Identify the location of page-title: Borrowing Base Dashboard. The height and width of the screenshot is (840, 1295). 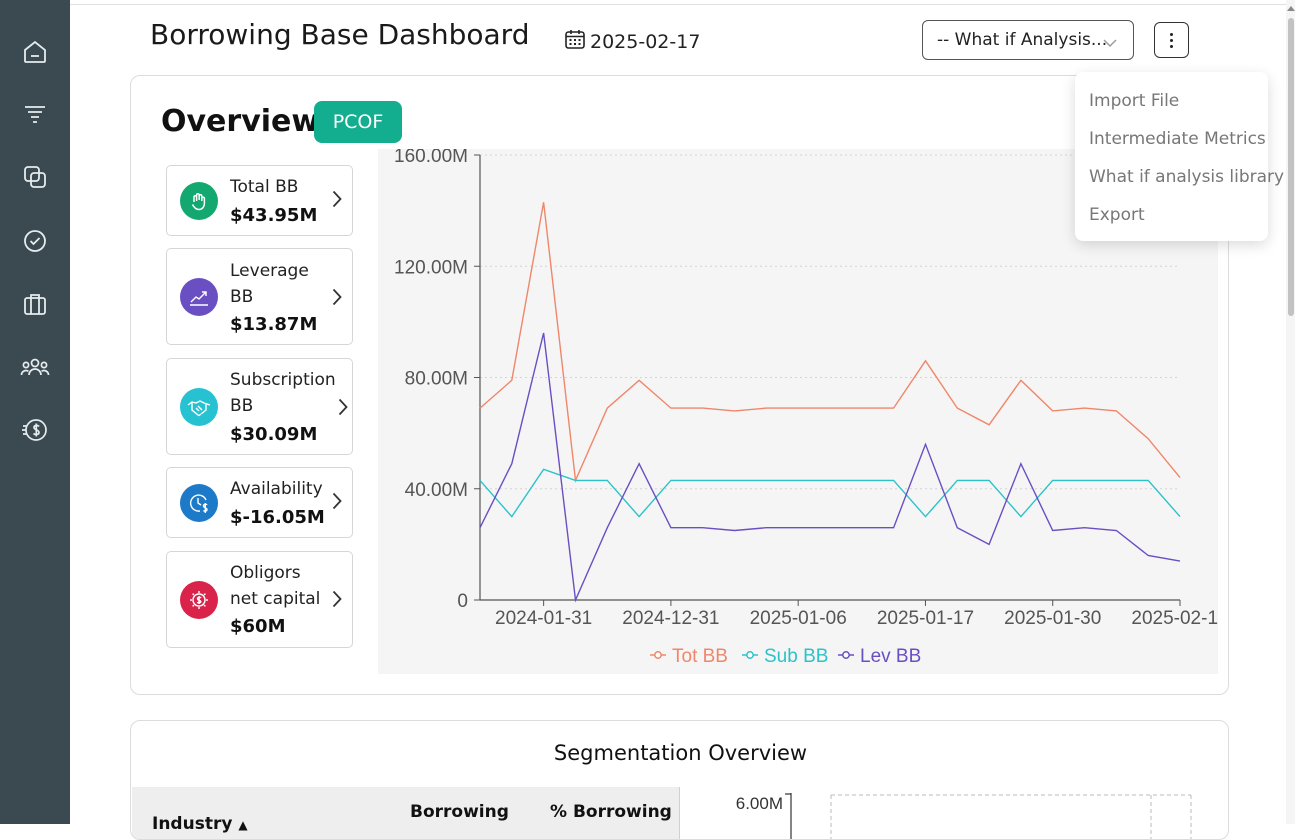
(340, 34).